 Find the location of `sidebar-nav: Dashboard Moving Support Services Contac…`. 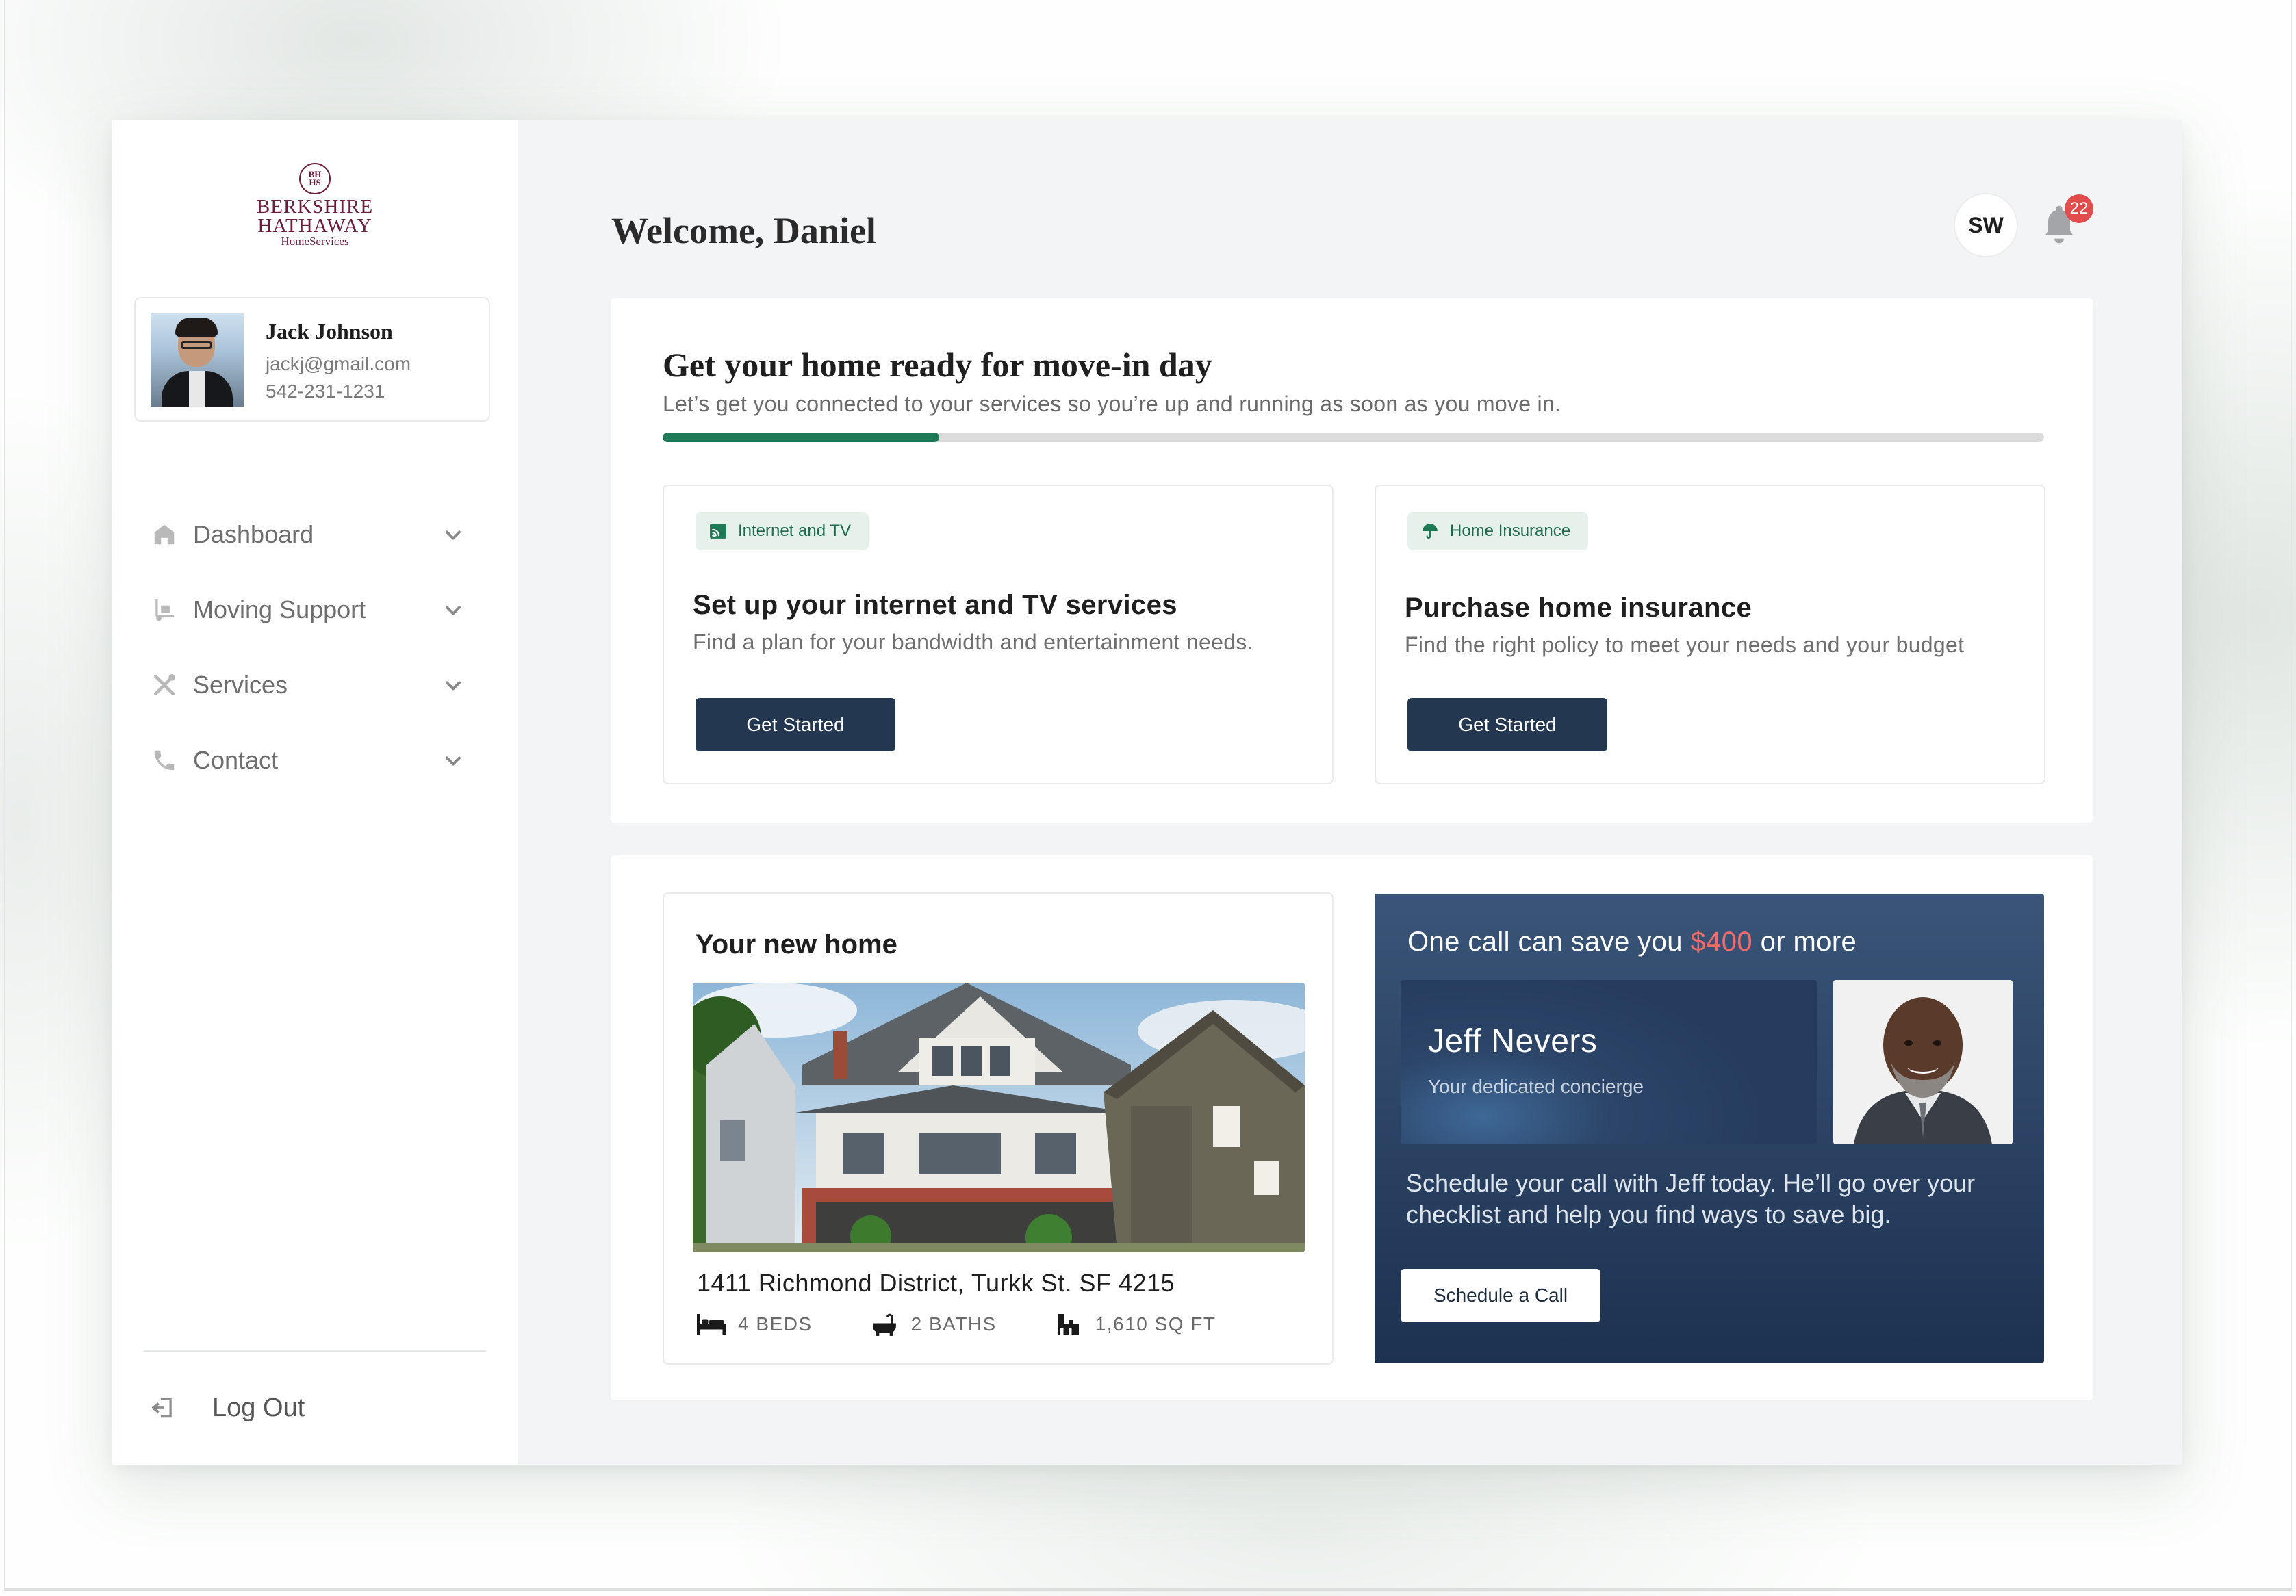

sidebar-nav: Dashboard Moving Support Services Contac… is located at coordinates (315, 647).